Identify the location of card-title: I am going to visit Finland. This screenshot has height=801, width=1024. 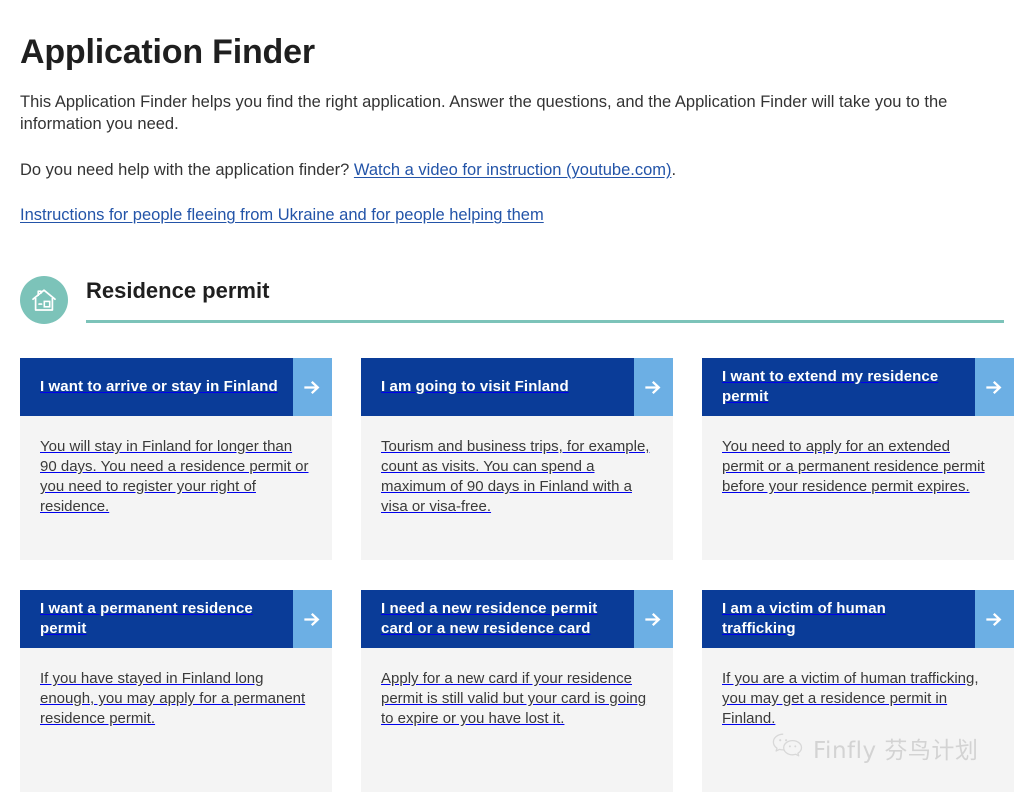
(475, 387).